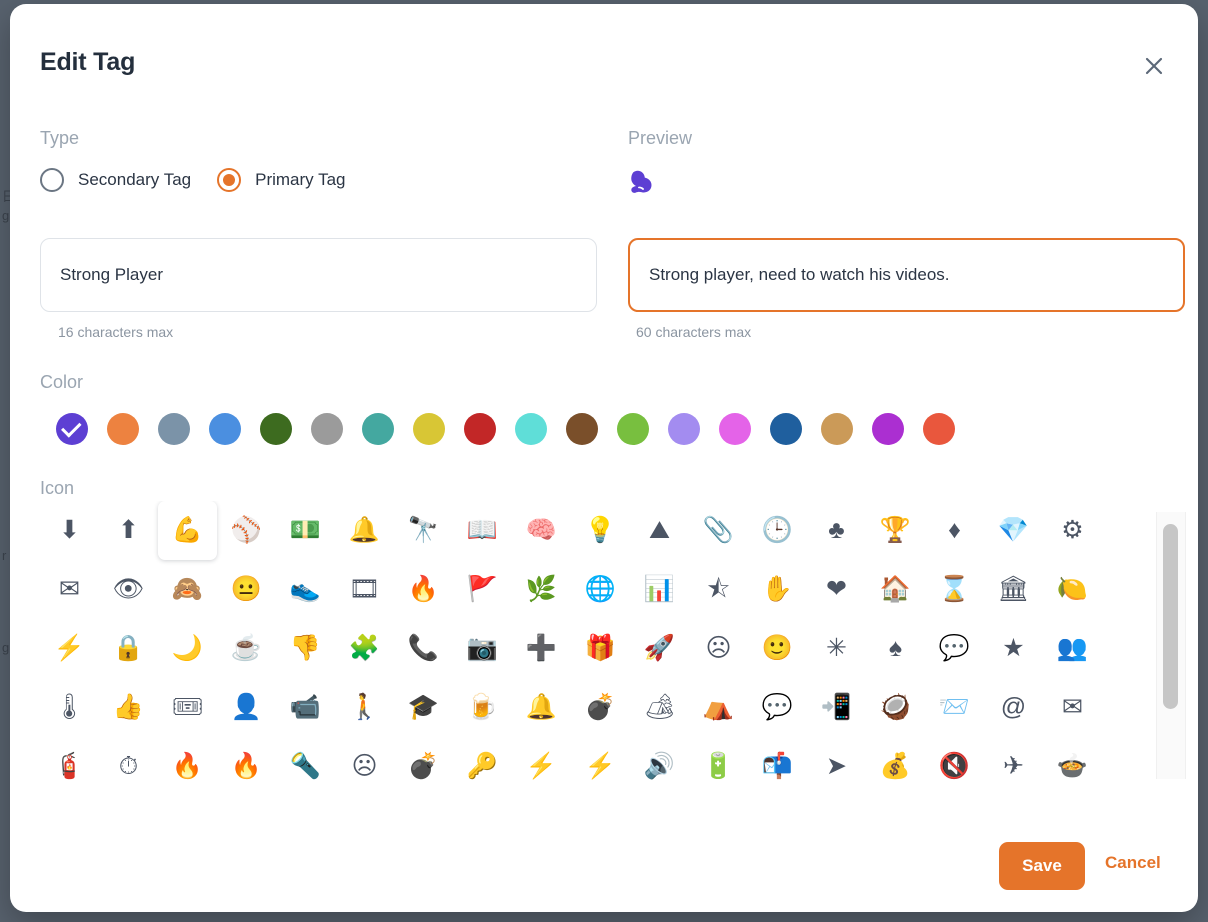 This screenshot has height=922, width=1208. I want to click on eye-off-icon: 🙈, so click(187, 589).